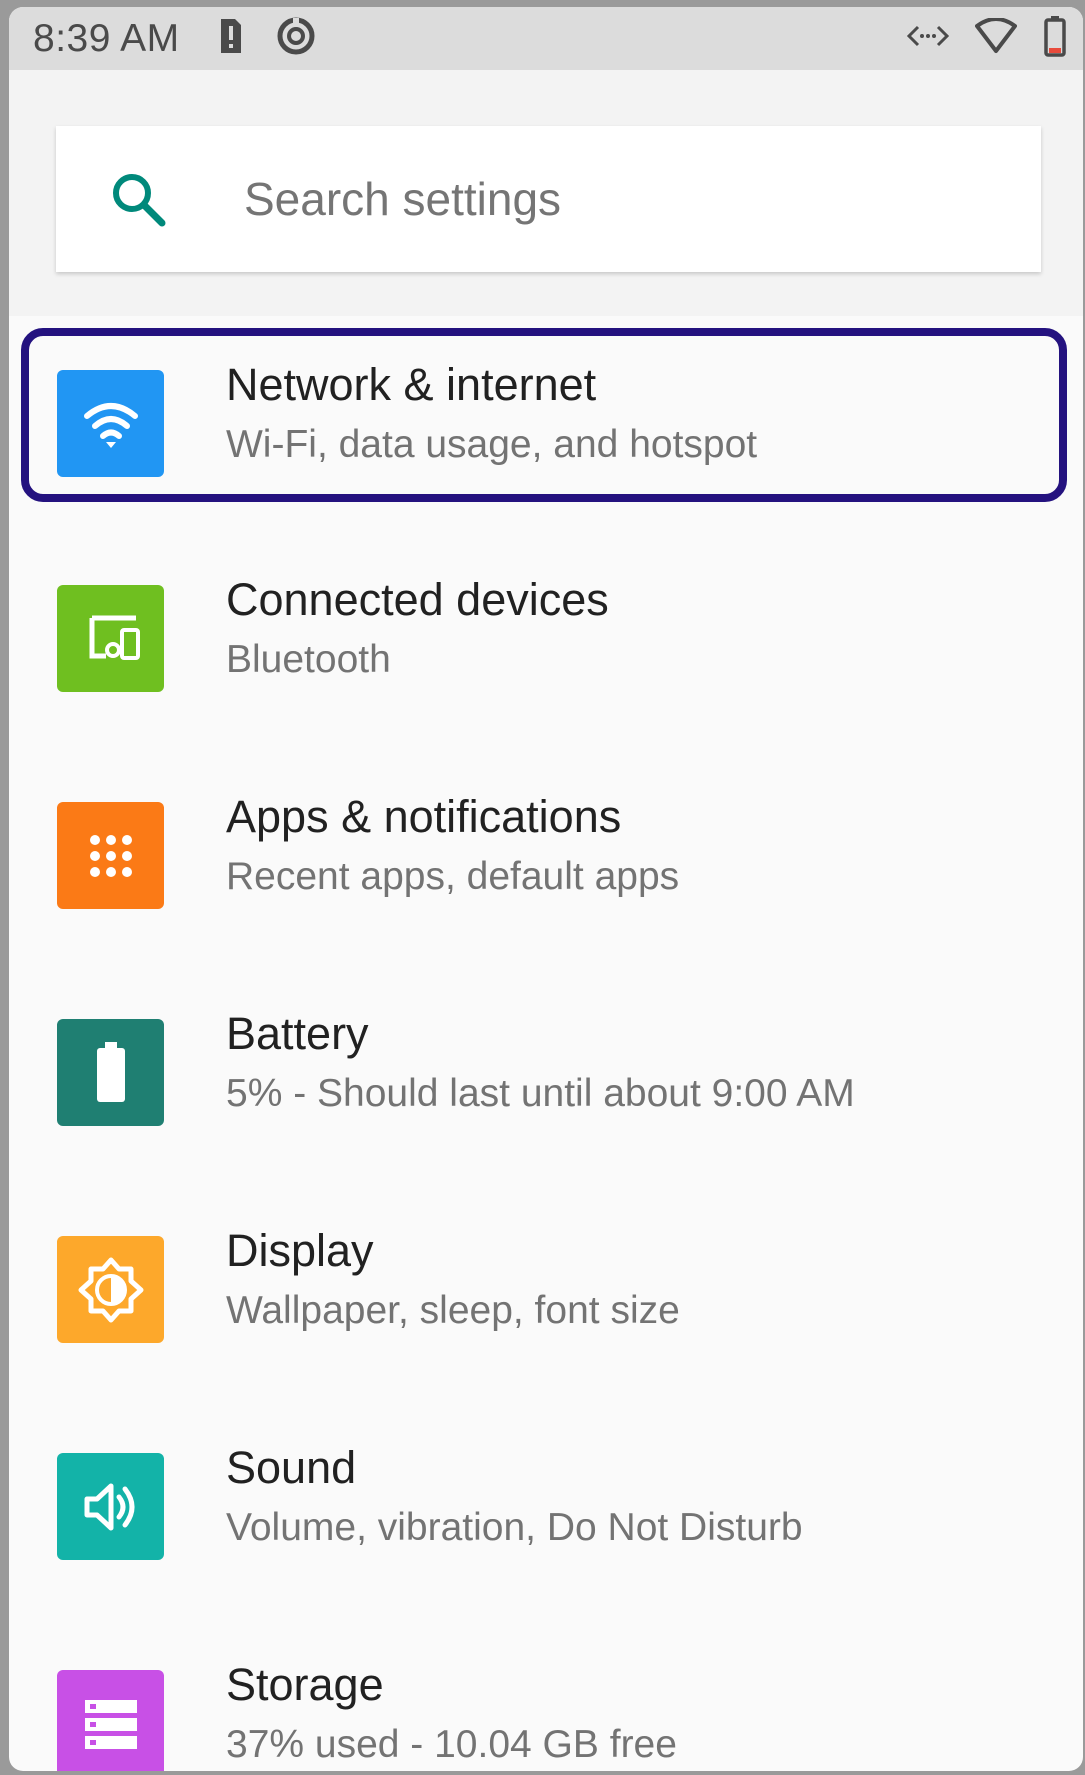 This screenshot has height=1775, width=1085. I want to click on search-placeholder: Search settings, so click(403, 199).